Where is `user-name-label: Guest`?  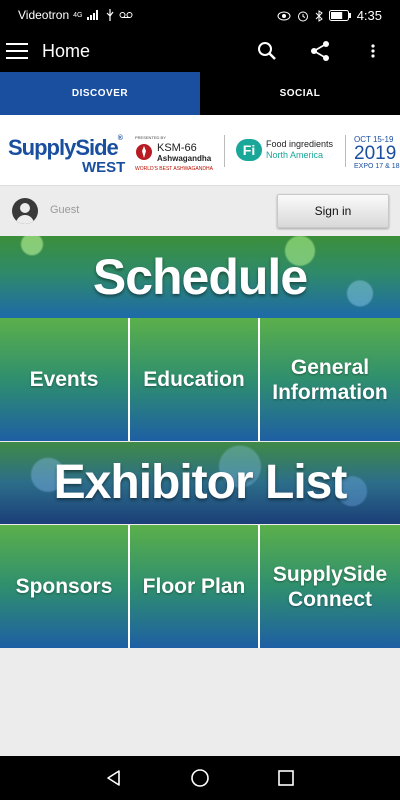 user-name-label: Guest is located at coordinates (65, 210).